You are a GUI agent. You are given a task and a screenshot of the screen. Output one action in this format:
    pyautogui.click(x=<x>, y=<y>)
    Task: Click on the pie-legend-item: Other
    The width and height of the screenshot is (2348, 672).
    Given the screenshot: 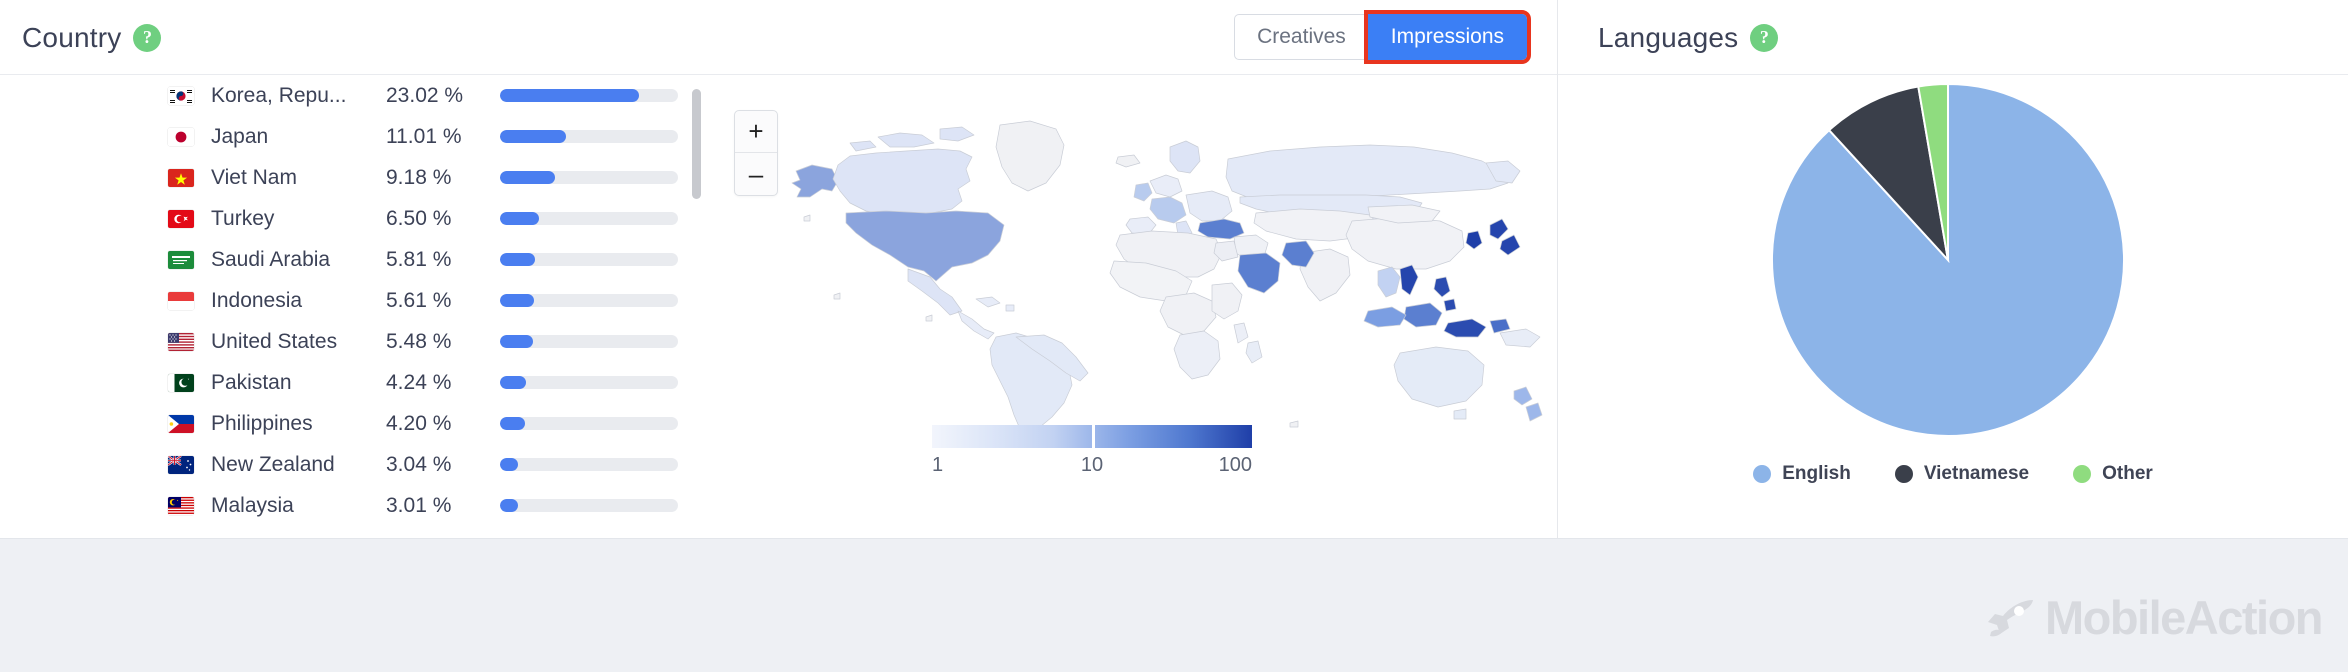 What is the action you would take?
    pyautogui.click(x=2113, y=474)
    